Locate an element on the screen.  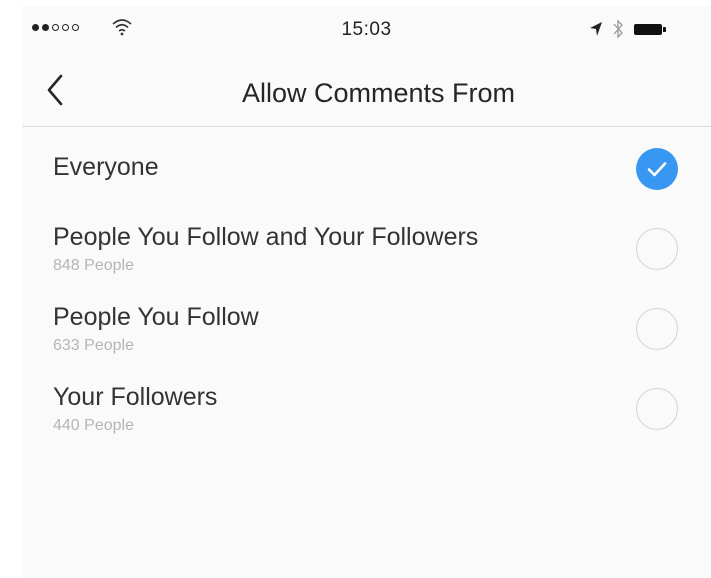
bluetooth-icon is located at coordinates (618, 29).